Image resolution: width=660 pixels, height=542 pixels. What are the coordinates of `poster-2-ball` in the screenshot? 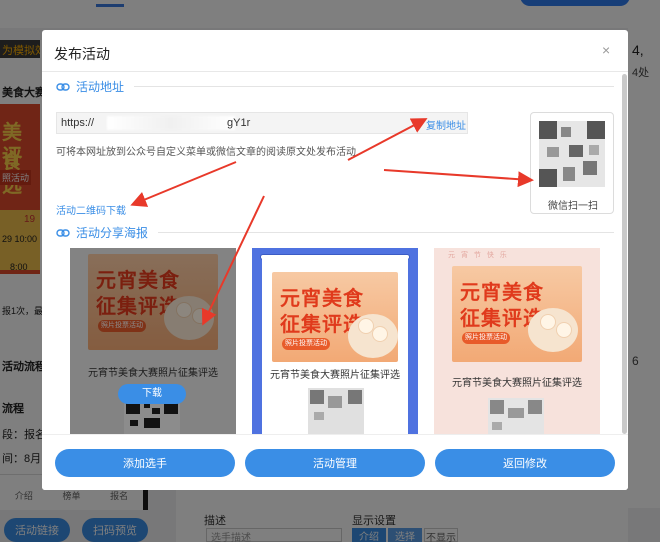 It's located at (380, 334).